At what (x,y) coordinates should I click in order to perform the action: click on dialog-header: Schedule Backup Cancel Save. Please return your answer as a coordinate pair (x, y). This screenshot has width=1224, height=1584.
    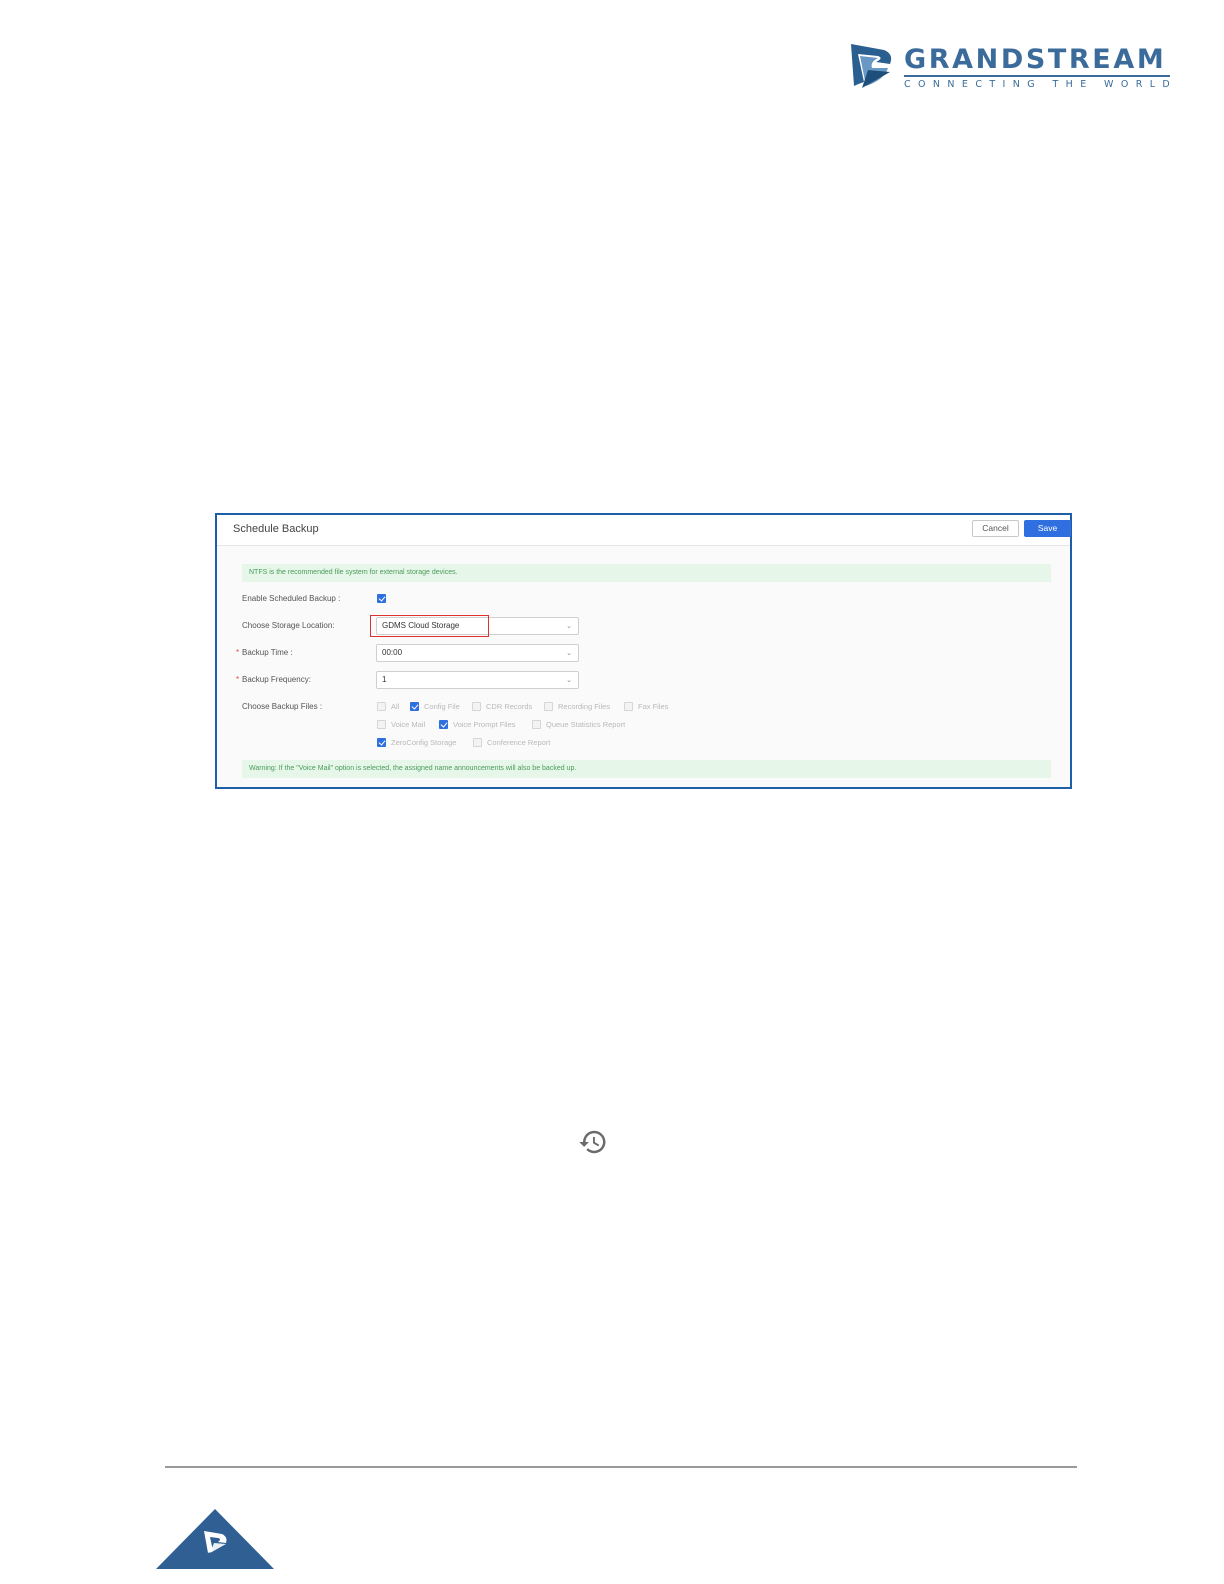
    Looking at the image, I should click on (644, 530).